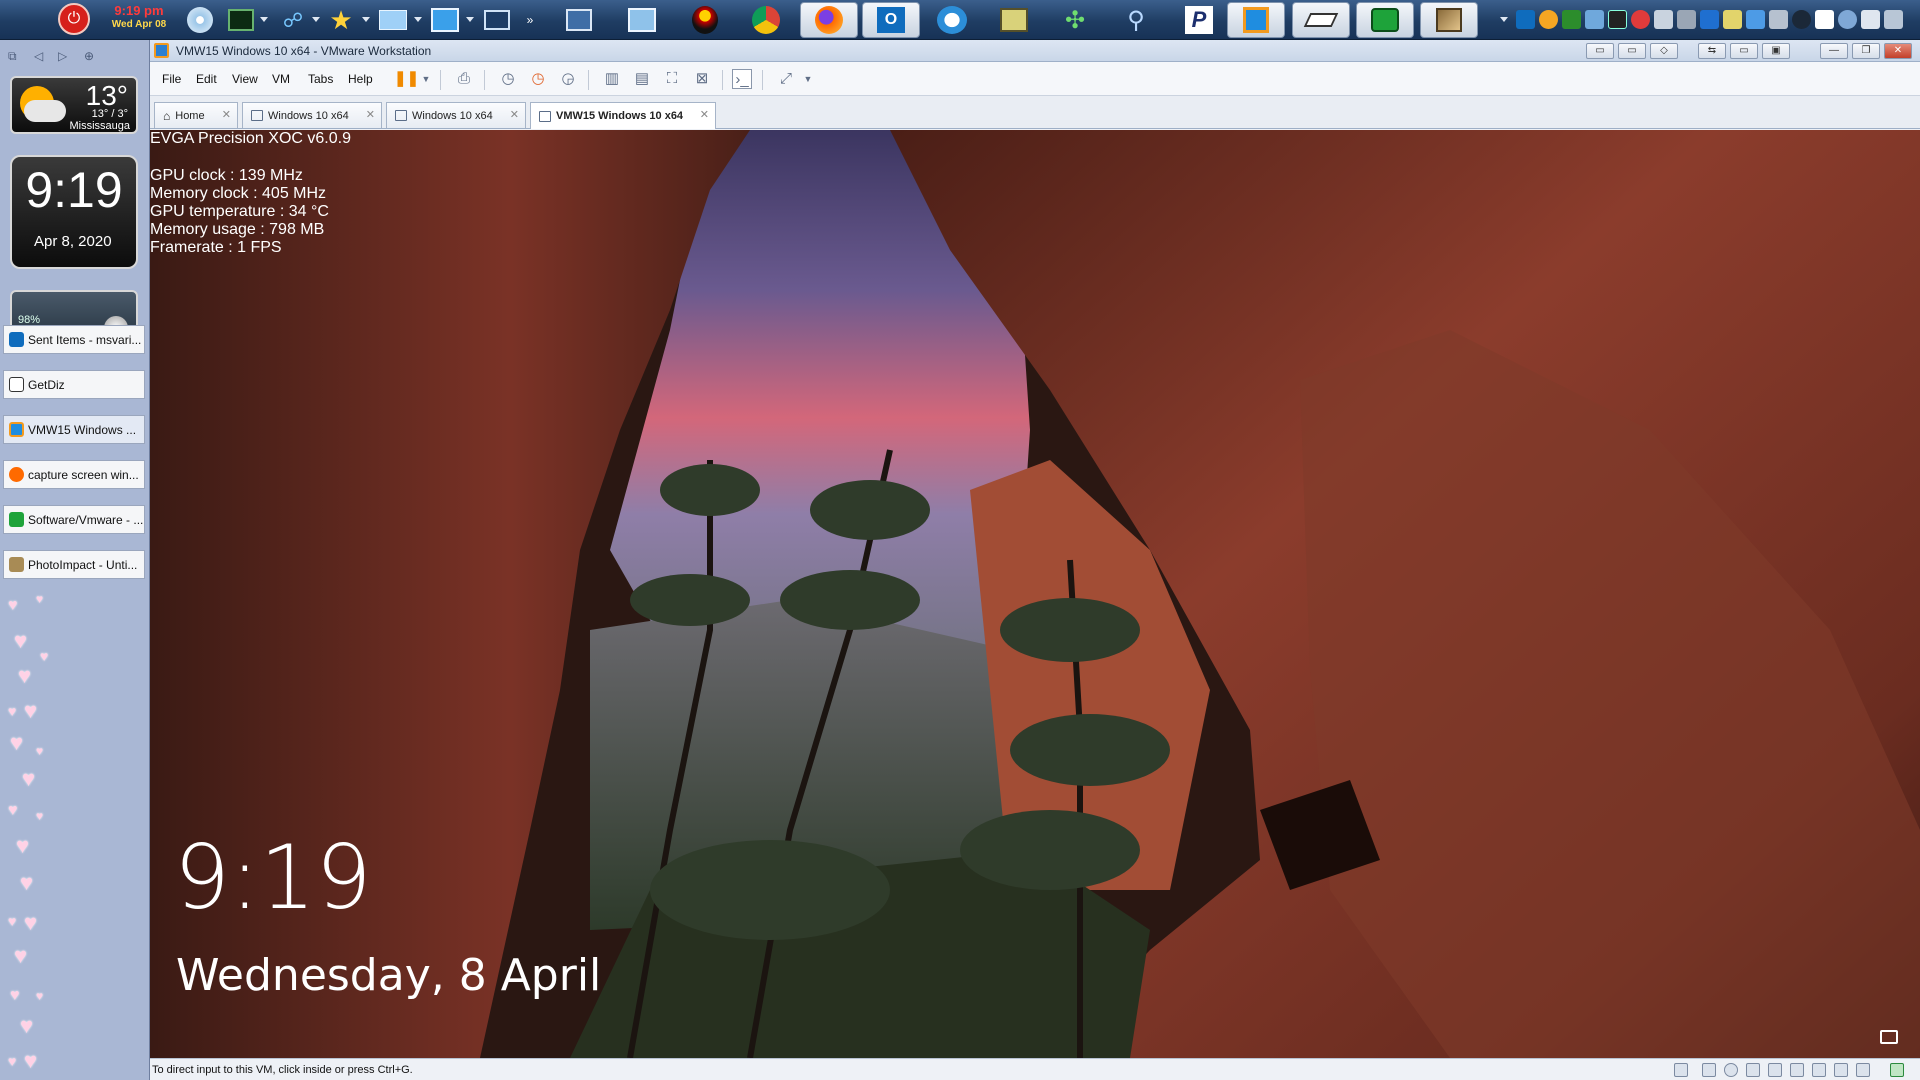 The image size is (1920, 1080). I want to click on network-tray-icon, so click(1893, 19).